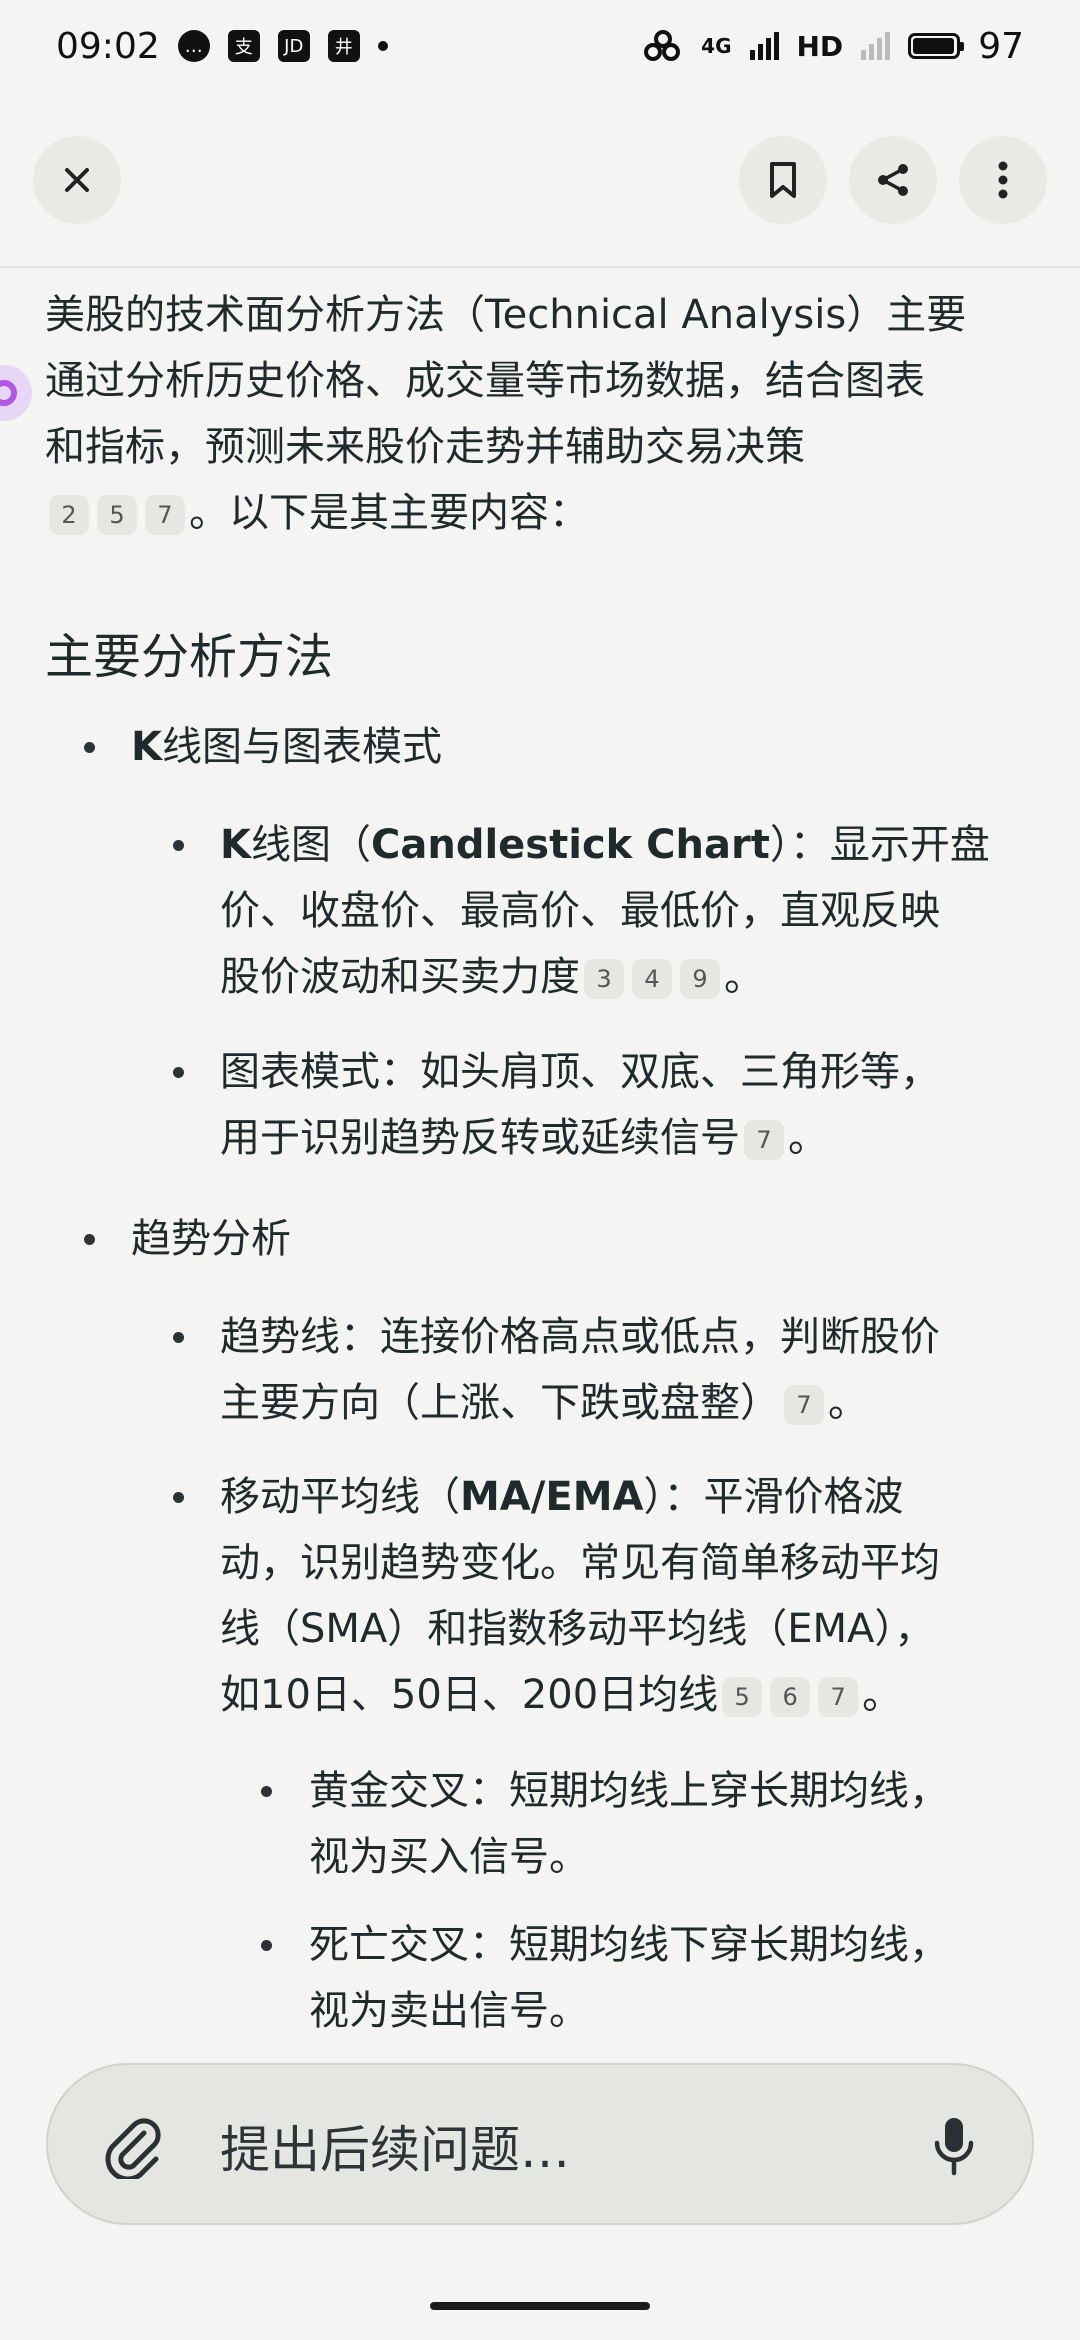 This screenshot has height=2340, width=1080. What do you see at coordinates (480, 1138) in the screenshot?
I see `text: 用于识别趋势反转或延续信号` at bounding box center [480, 1138].